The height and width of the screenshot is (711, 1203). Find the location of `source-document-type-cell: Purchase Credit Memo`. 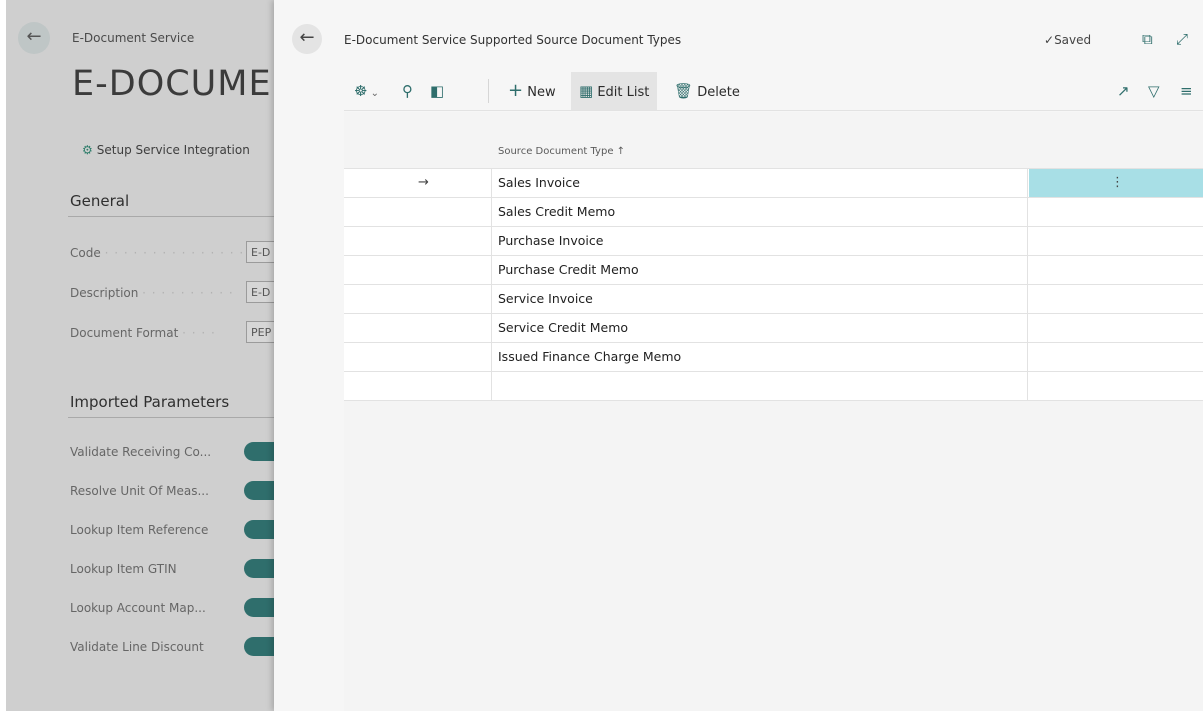

source-document-type-cell: Purchase Credit Memo is located at coordinates (760, 270).